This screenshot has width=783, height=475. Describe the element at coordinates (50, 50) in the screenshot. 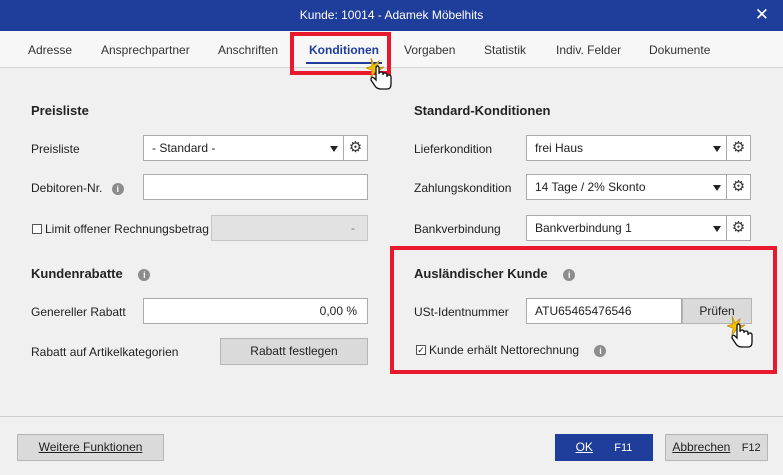

I see `tab-adresse: Adresse` at that location.